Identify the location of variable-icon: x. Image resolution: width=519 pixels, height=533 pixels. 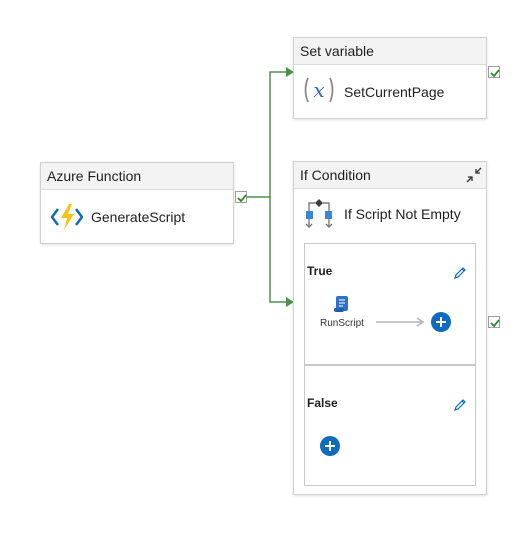
(319, 92).